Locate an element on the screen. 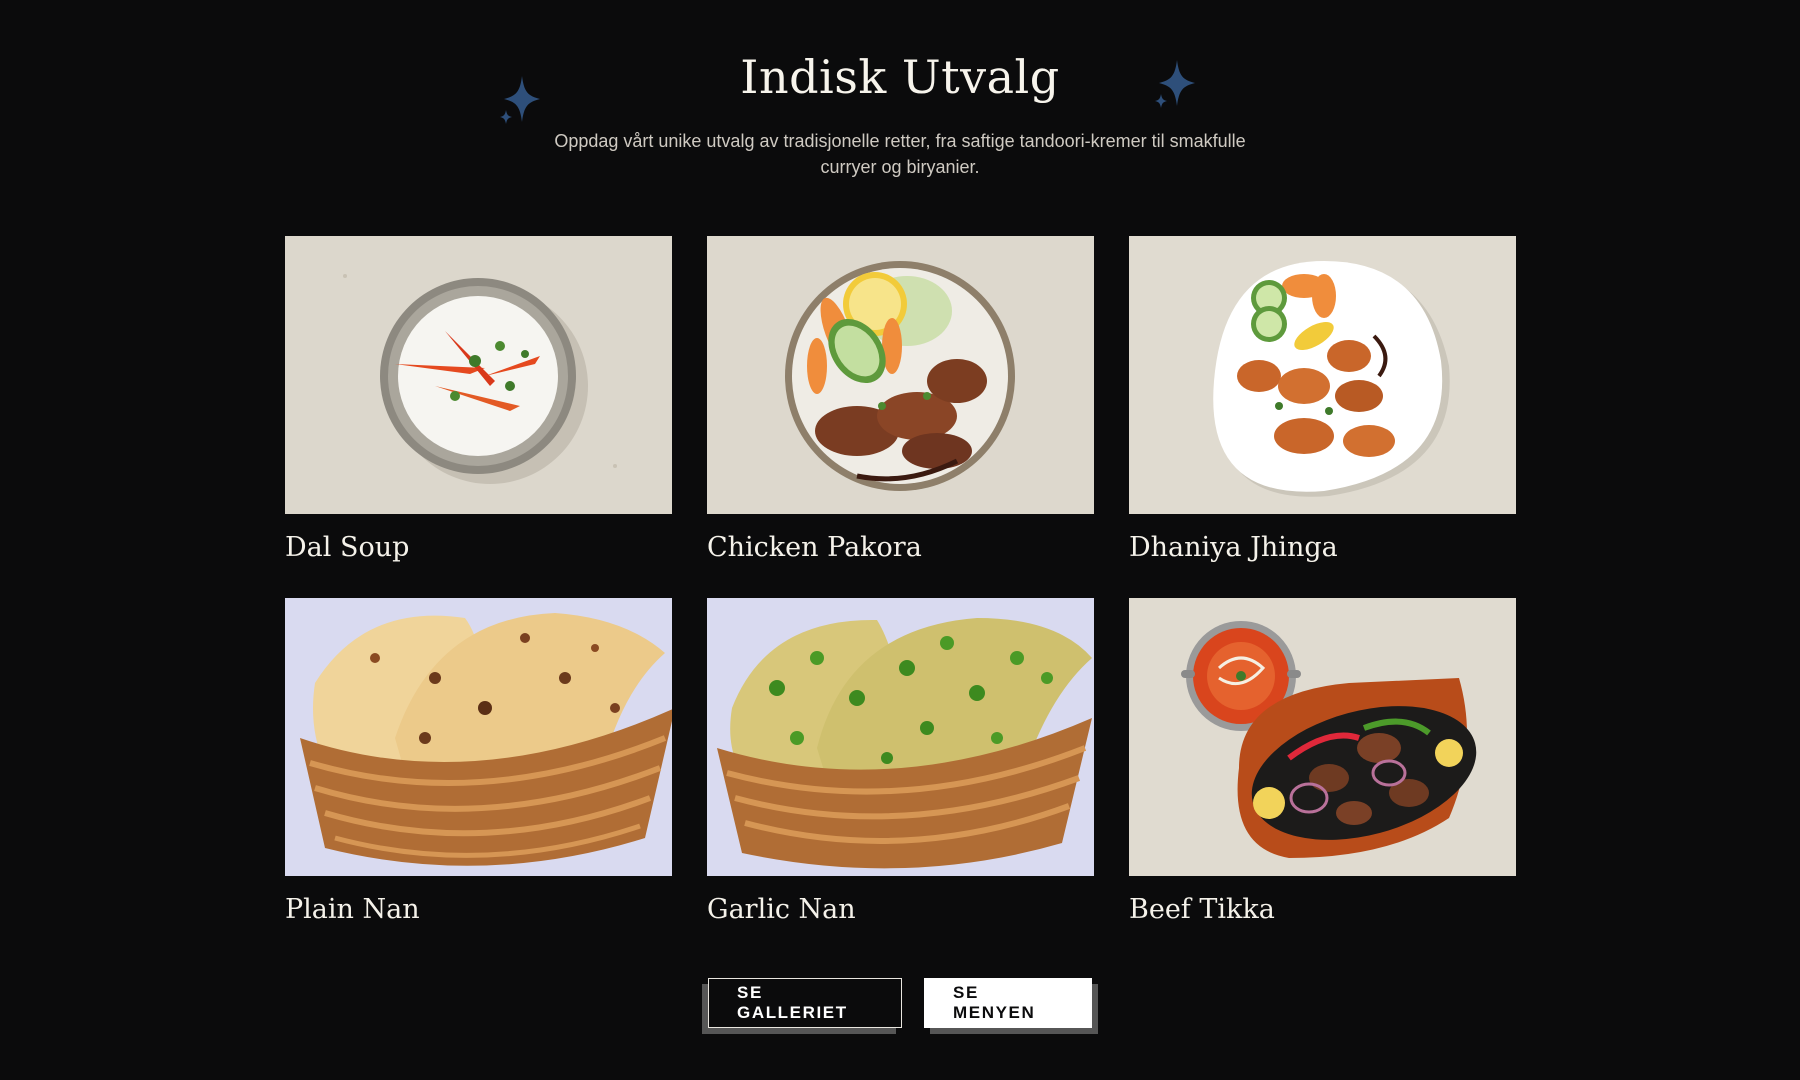  dish-name: Dhaniya Jhinga is located at coordinates (1233, 547).